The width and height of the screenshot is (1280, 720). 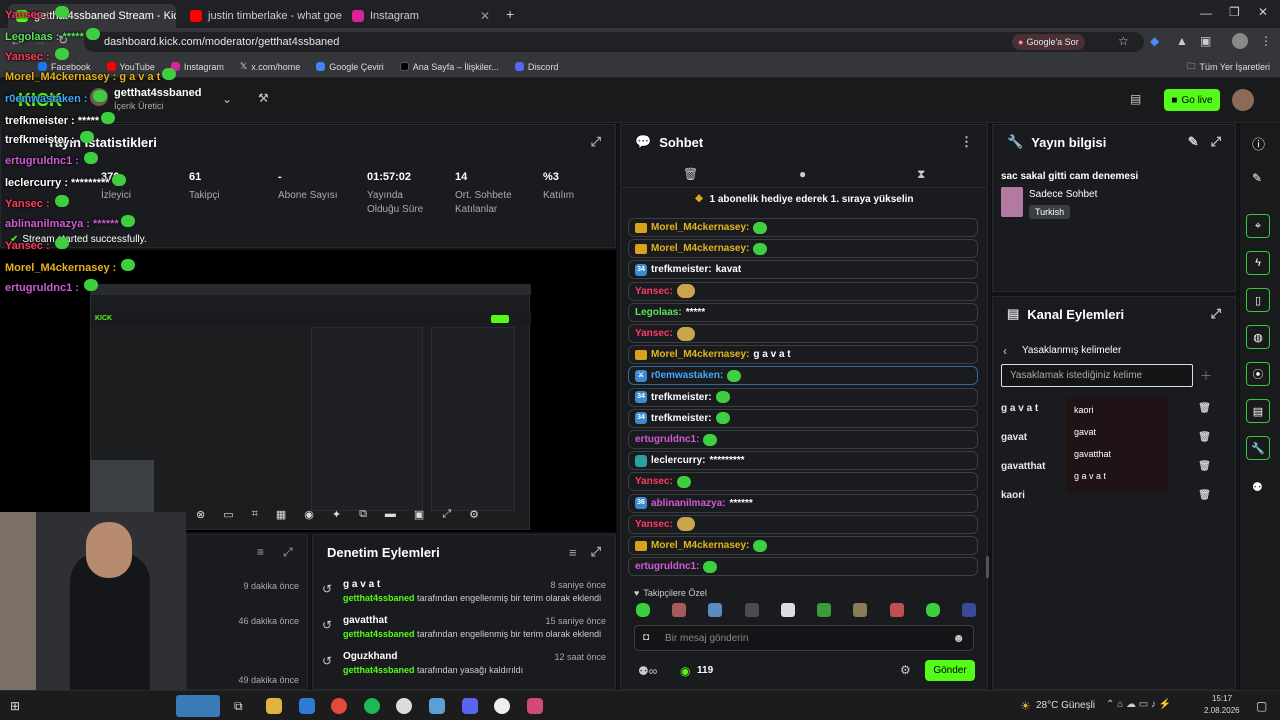 What do you see at coordinates (803, 312) in the screenshot?
I see `chat-message: Legolaas: *****` at bounding box center [803, 312].